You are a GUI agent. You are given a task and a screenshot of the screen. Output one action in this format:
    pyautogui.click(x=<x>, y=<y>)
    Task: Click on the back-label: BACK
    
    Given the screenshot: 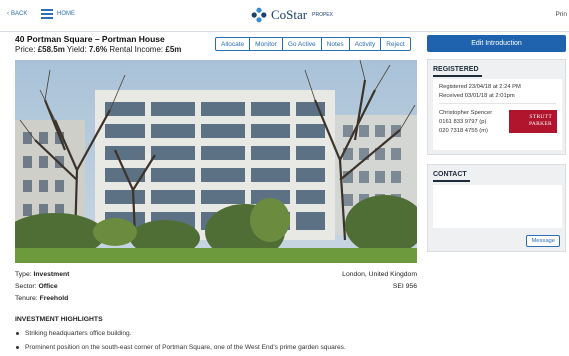 What is the action you would take?
    pyautogui.click(x=19, y=14)
    